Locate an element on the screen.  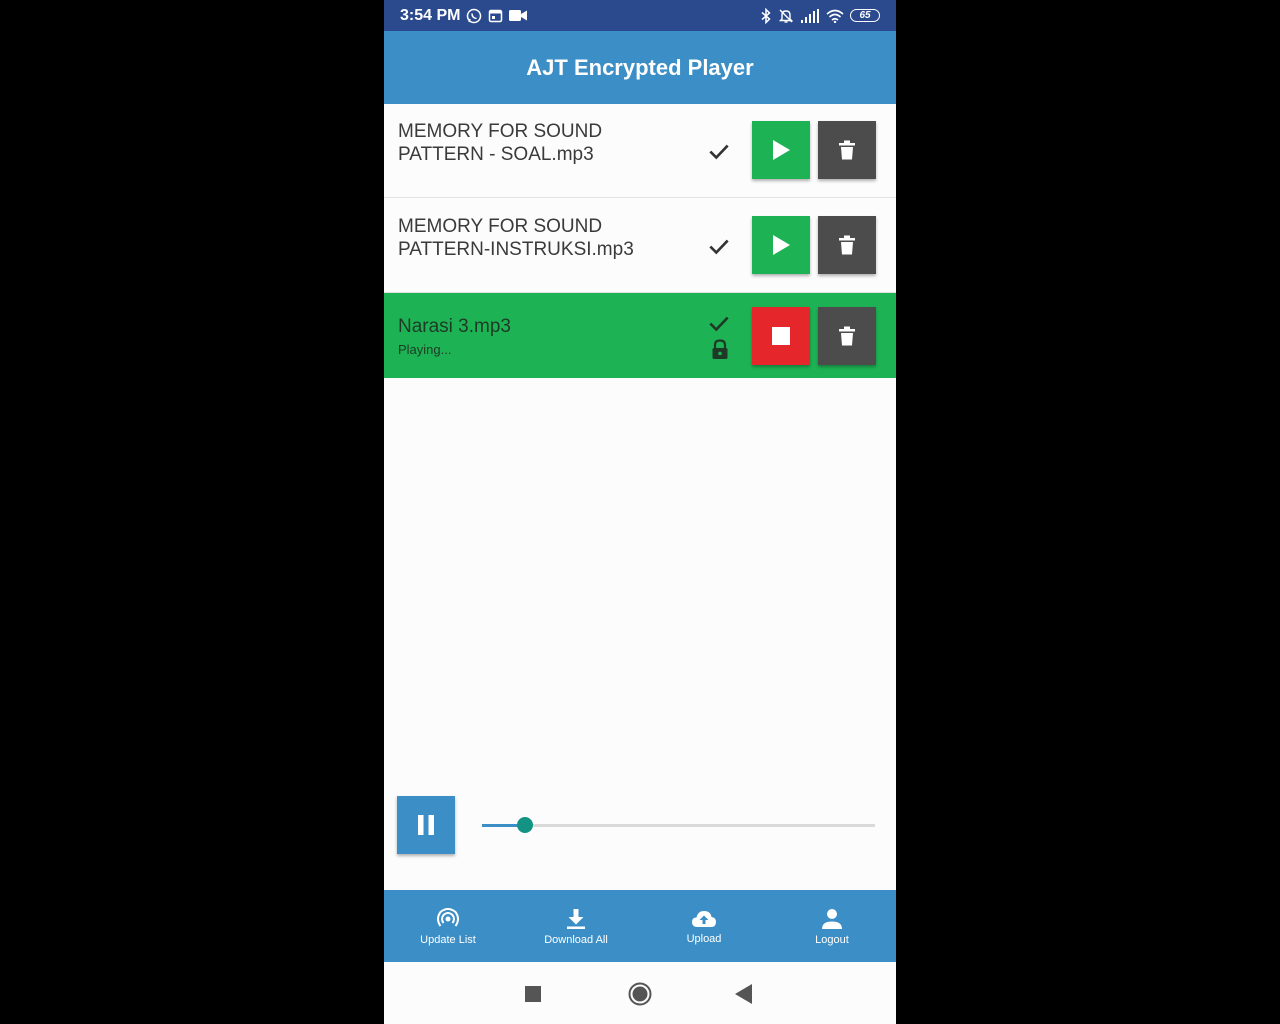
broadcast-icon is located at coordinates (448, 917).